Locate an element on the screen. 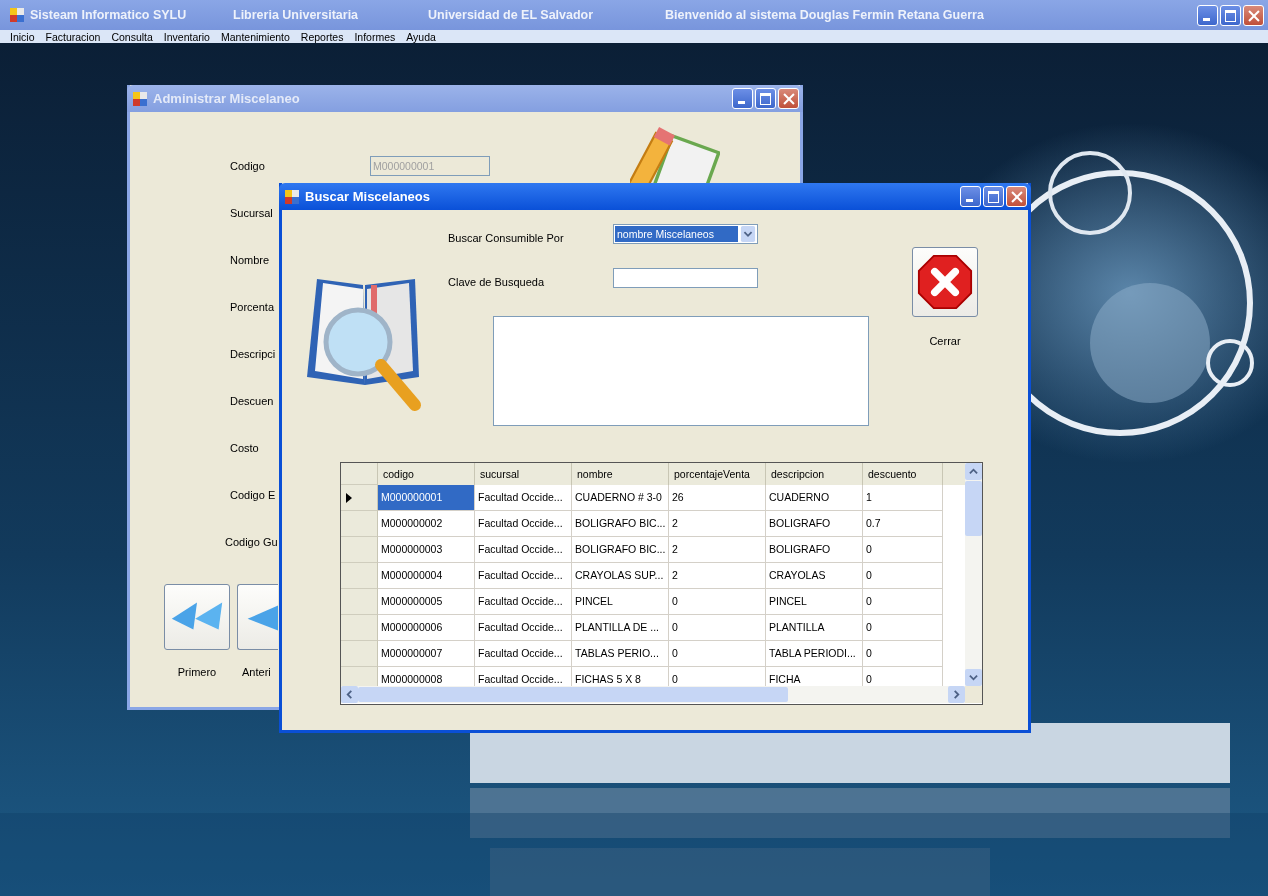  field-label: Sucursal is located at coordinates (251, 213).